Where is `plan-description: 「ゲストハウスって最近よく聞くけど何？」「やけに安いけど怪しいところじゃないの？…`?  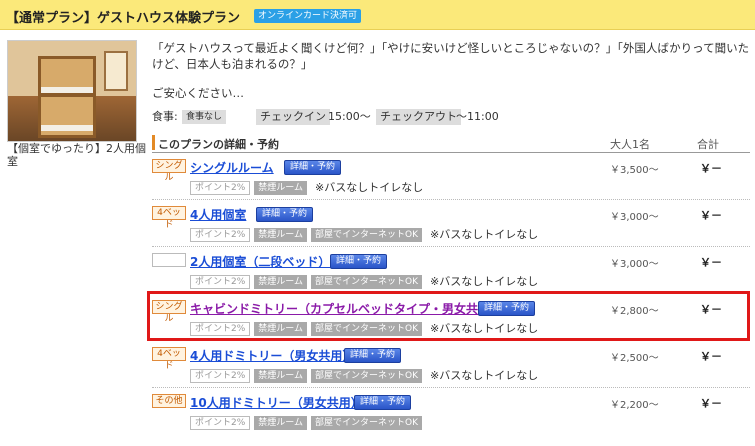 plan-description: 「ゲストハウスって最近よく聞くけど何？」「やけに安いけど怪しいところじゃないの？… is located at coordinates (451, 56).